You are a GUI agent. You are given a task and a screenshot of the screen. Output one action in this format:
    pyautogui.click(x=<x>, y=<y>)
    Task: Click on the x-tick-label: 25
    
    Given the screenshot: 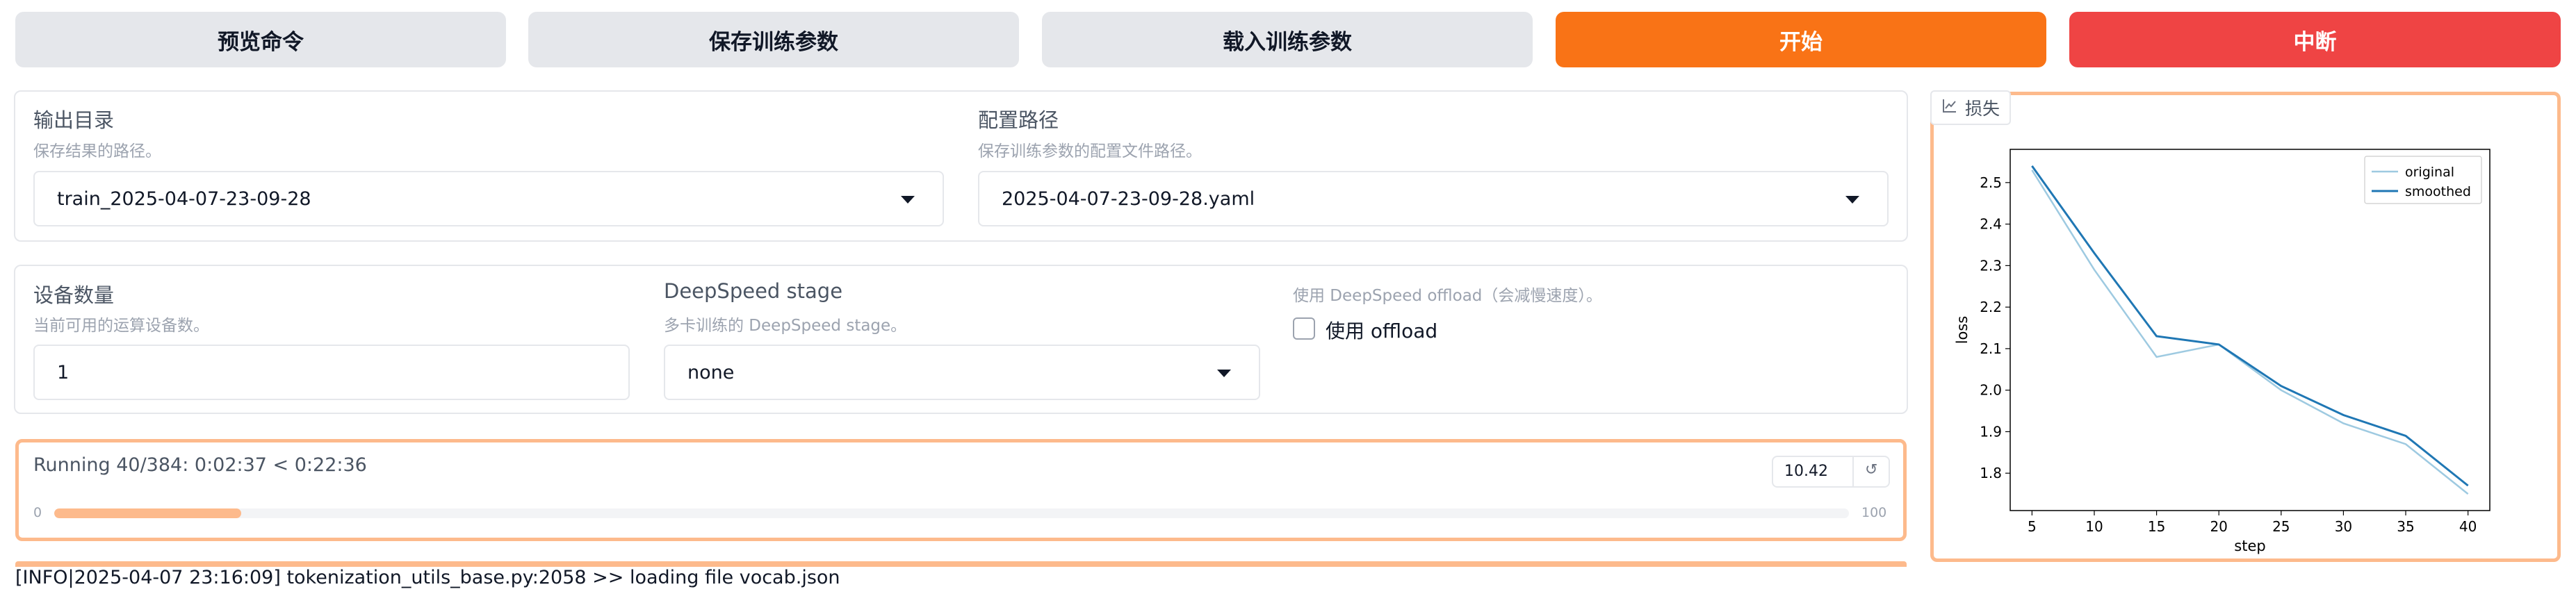 What is the action you would take?
    pyautogui.click(x=2281, y=526)
    